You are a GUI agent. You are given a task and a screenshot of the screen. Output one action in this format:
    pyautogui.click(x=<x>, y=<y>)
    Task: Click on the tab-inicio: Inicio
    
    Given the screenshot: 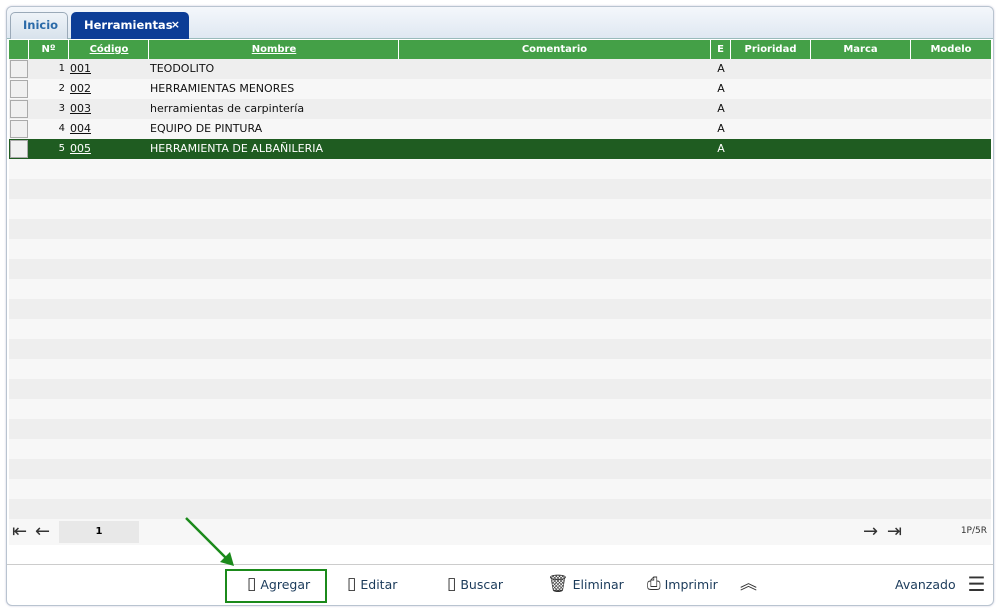 What is the action you would take?
    pyautogui.click(x=39, y=25)
    